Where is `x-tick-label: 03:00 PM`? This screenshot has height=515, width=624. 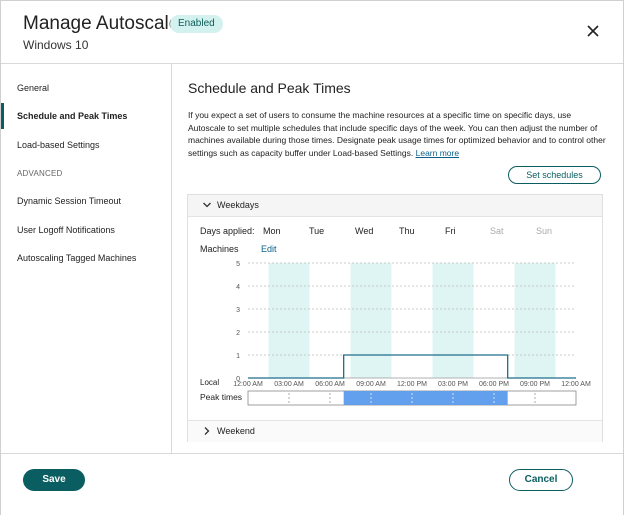 x-tick-label: 03:00 PM is located at coordinates (453, 384).